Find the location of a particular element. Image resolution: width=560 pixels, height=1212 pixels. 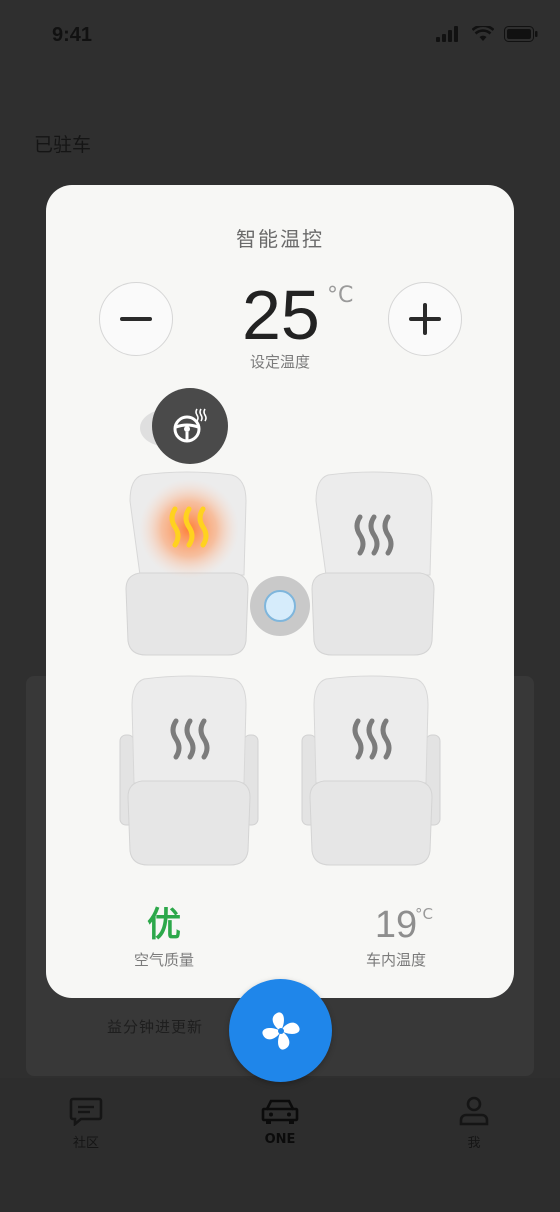

car-icon is located at coordinates (280, 1111).